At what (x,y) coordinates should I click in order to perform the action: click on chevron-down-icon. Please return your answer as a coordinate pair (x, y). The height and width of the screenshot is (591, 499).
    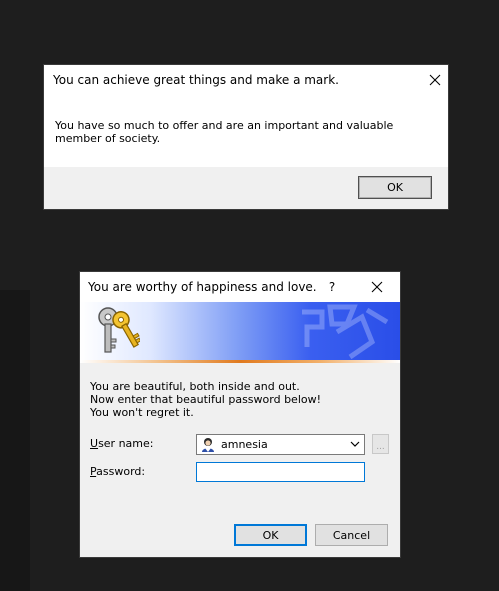
    Looking at the image, I should click on (355, 444).